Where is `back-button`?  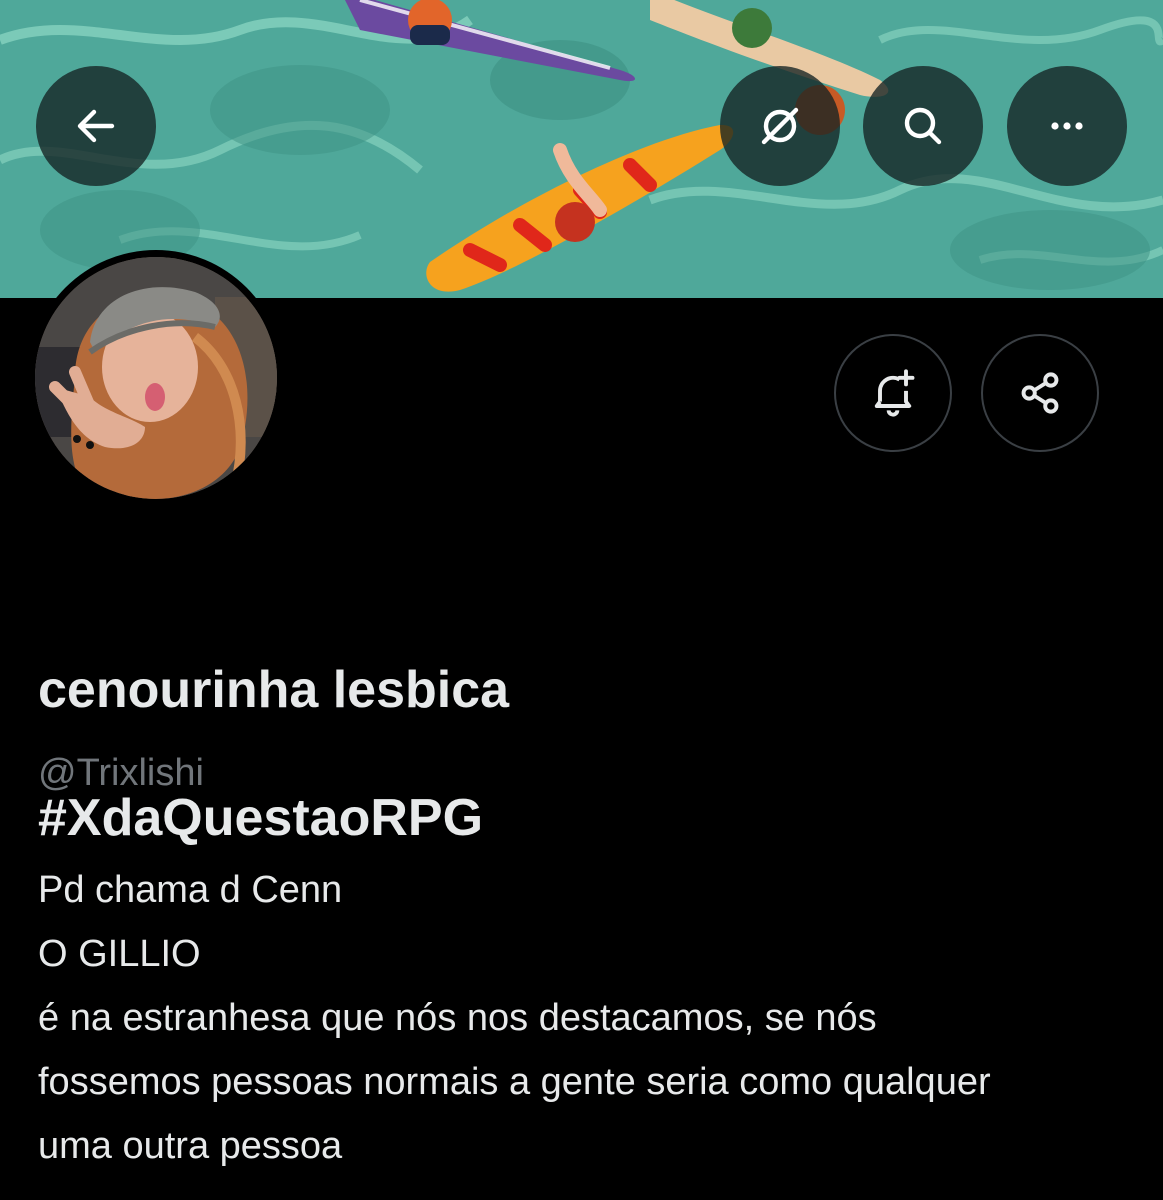
back-button is located at coordinates (96, 126).